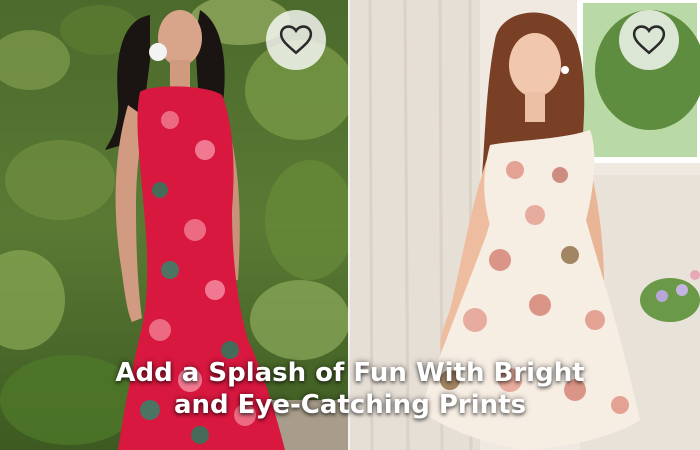 This screenshot has width=700, height=450. Describe the element at coordinates (350, 373) in the screenshot. I see `caption-line-1: Add a Splash of Fun With Bright` at that location.